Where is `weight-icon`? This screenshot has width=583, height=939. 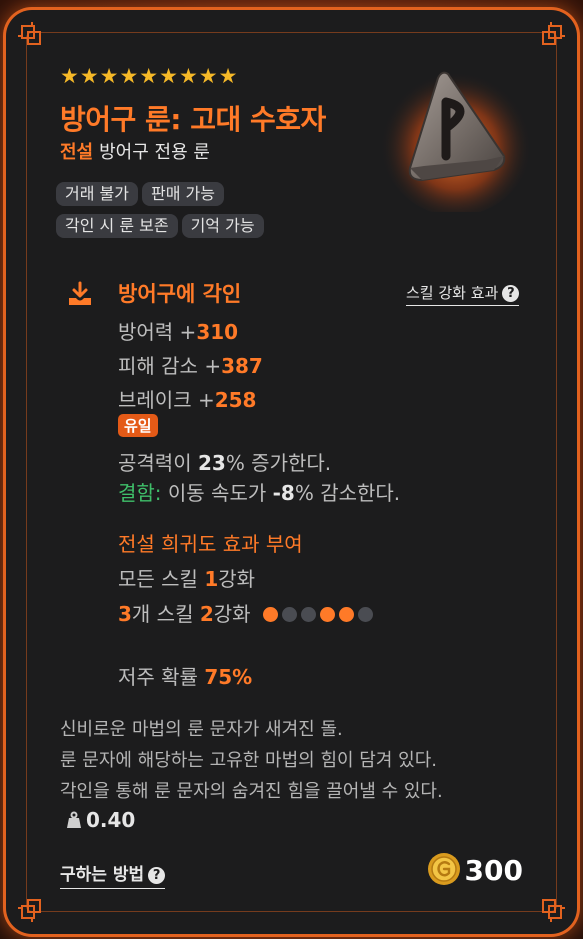
weight-icon is located at coordinates (74, 819).